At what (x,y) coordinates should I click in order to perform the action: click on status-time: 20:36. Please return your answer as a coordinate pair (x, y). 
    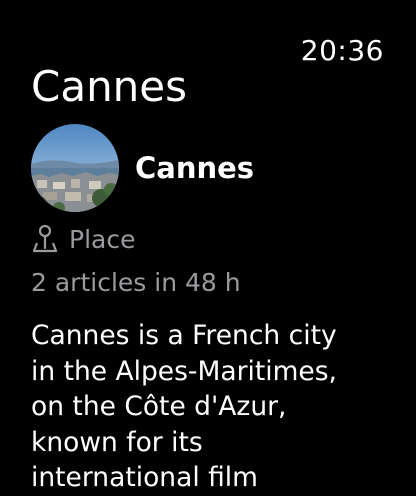
    Looking at the image, I should click on (342, 50).